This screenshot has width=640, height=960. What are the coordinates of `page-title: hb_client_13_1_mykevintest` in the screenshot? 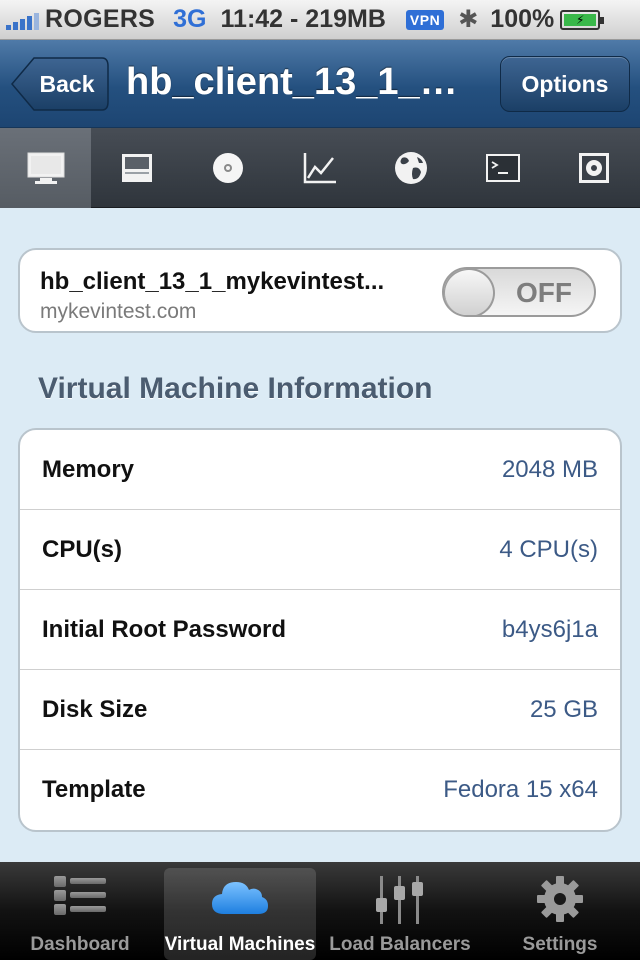 It's located at (306, 82).